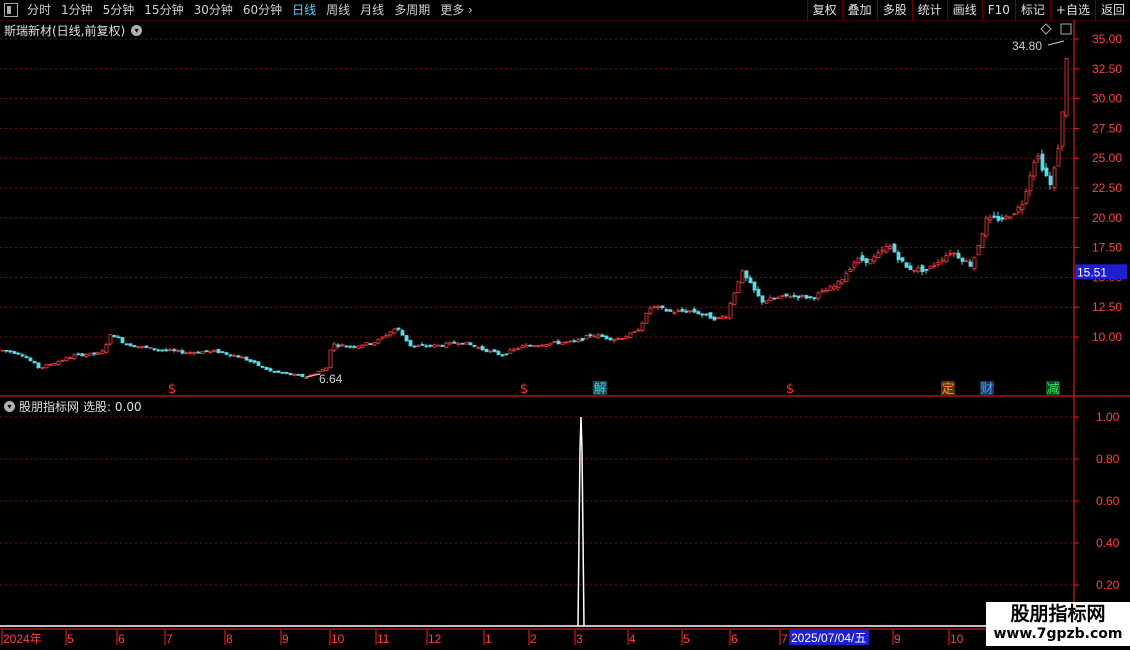  Describe the element at coordinates (488, 639) in the screenshot. I see `time-label: 1` at that location.